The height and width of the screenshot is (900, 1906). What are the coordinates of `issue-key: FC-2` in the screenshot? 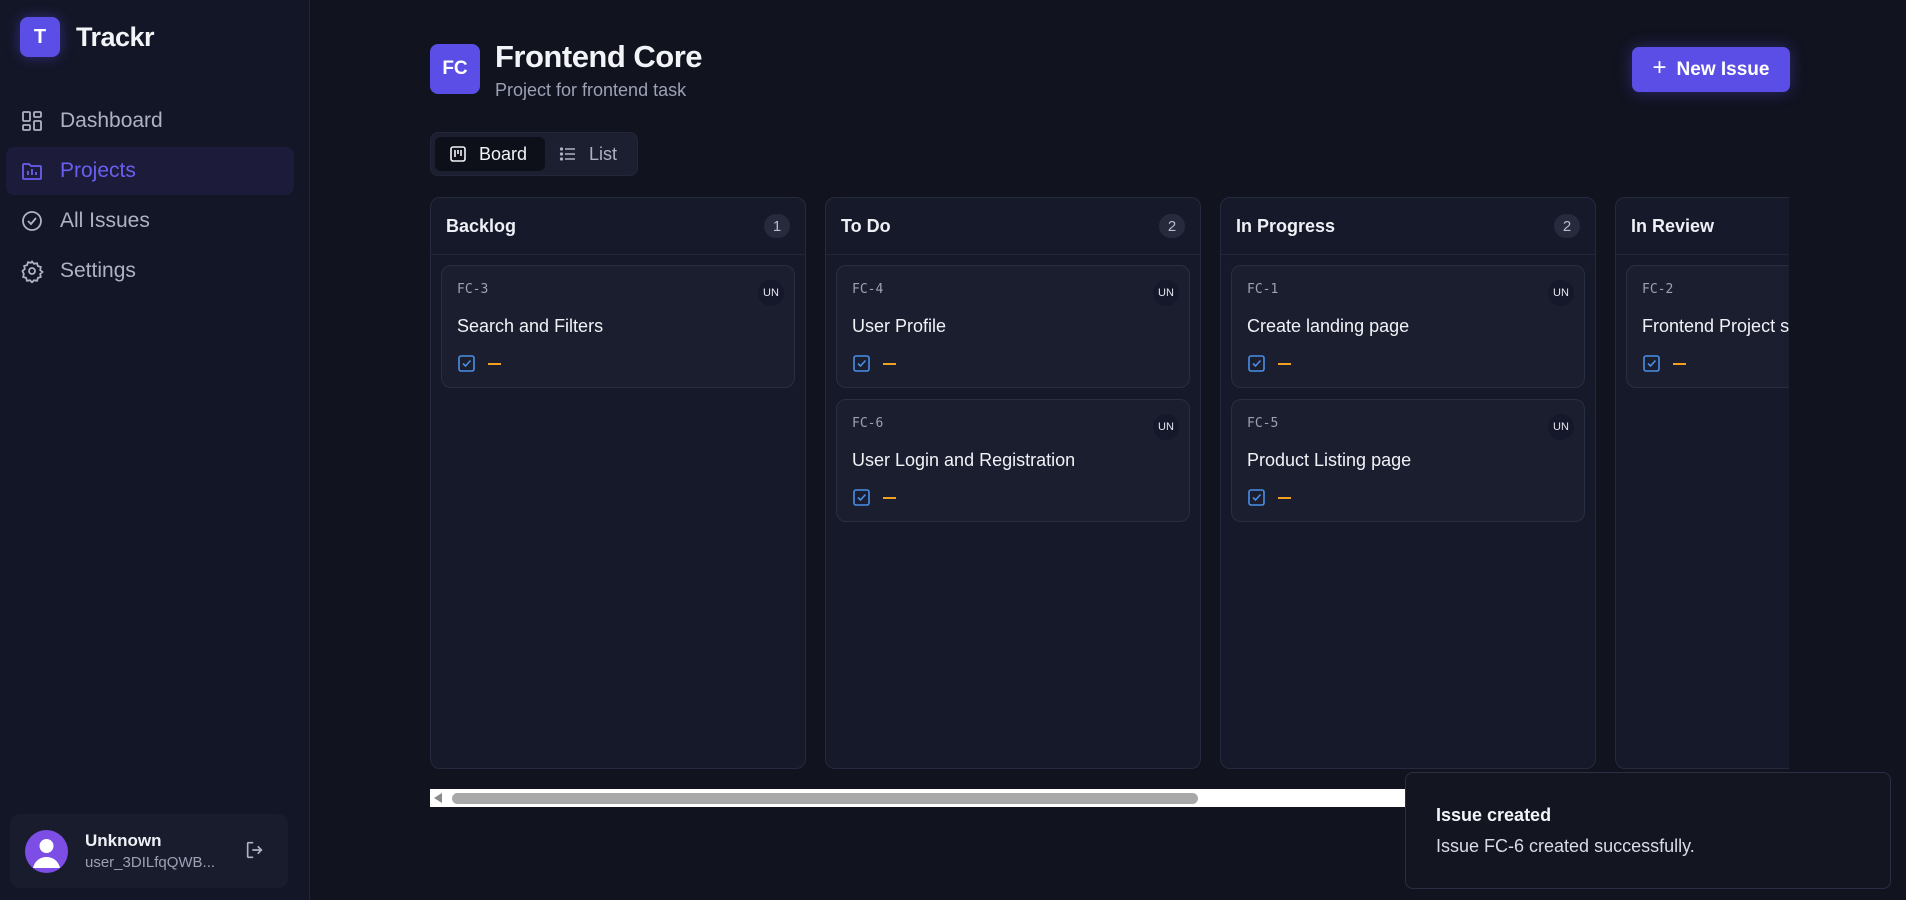 It's located at (1658, 289).